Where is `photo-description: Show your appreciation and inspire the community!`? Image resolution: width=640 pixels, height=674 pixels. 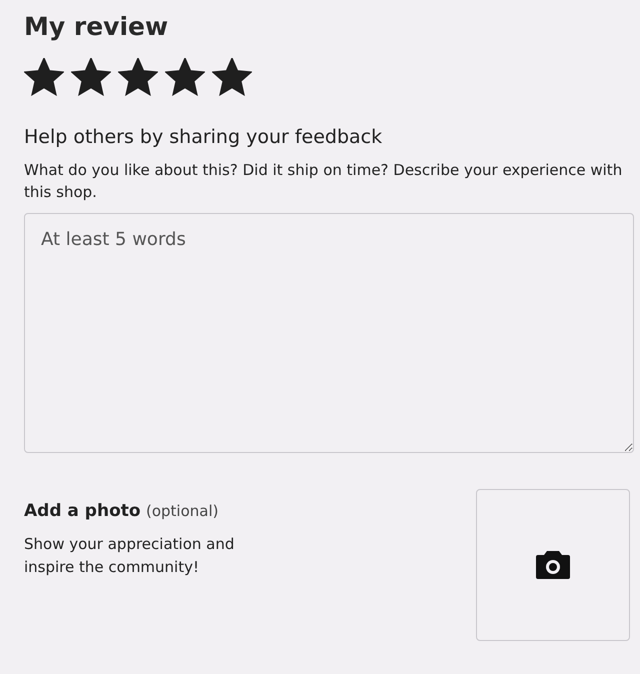
photo-description: Show your appreciation and inspire the community! is located at coordinates (130, 556).